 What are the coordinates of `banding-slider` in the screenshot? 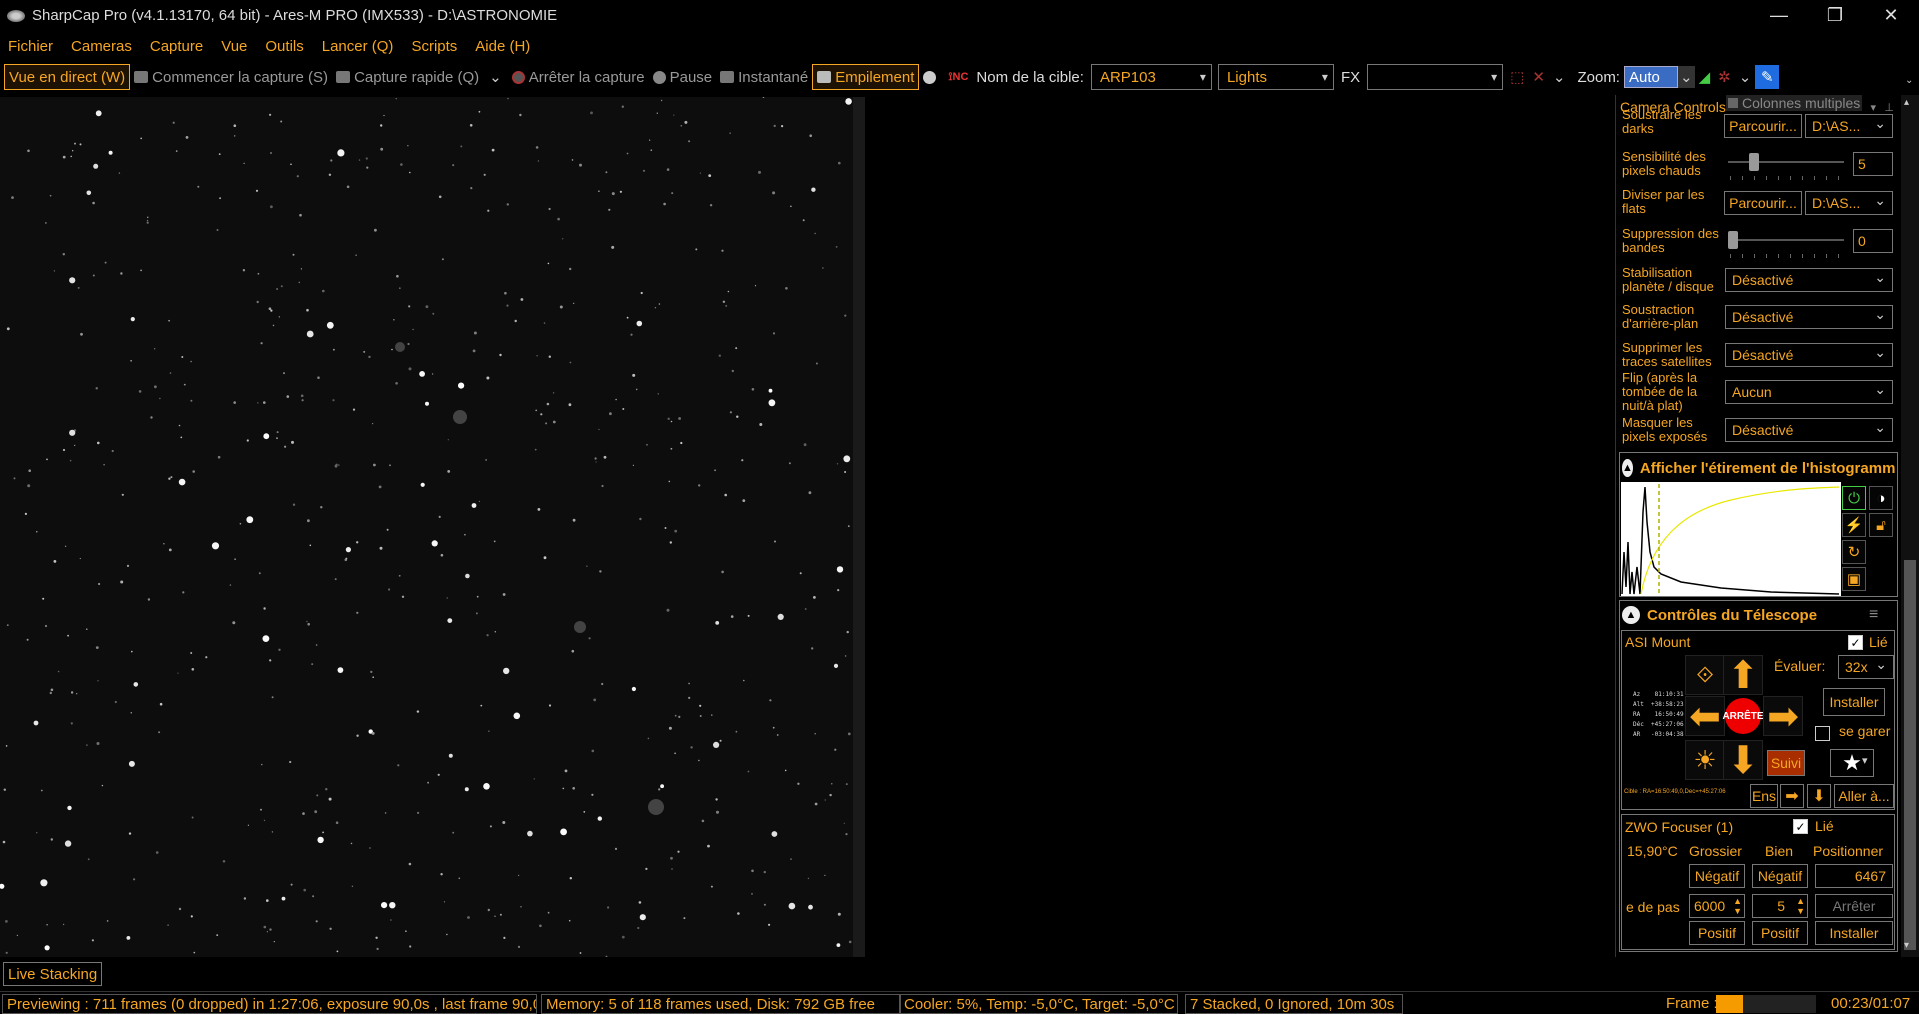 It's located at (1786, 240).